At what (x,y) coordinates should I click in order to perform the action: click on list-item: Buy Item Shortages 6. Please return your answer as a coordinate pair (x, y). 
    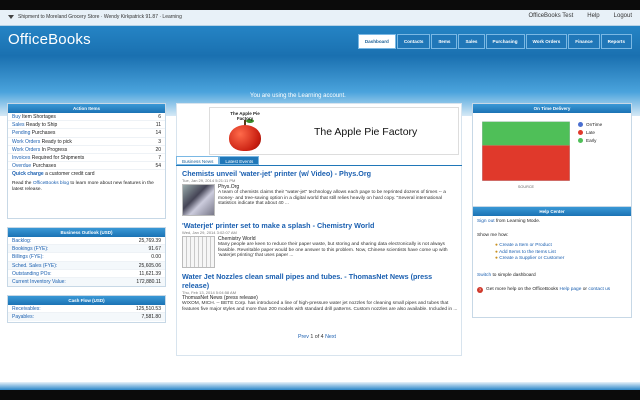
    Looking at the image, I should click on (86, 117).